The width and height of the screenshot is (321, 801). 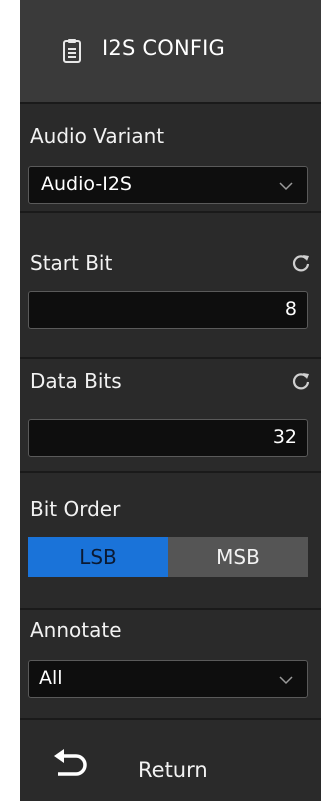 What do you see at coordinates (98, 557) in the screenshot?
I see `bit-order-lsb-option: LSB` at bounding box center [98, 557].